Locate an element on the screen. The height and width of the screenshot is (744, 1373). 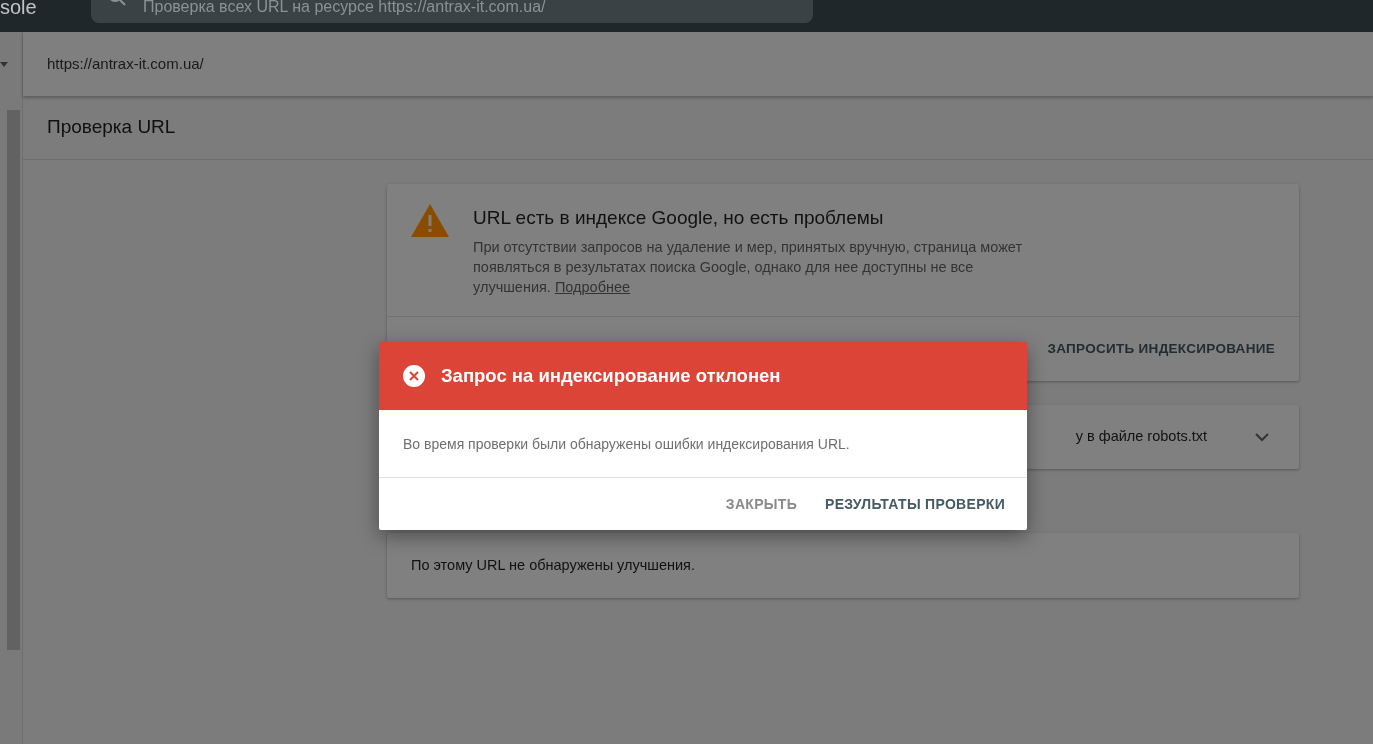
page-title: Проверка URL is located at coordinates (111, 127).